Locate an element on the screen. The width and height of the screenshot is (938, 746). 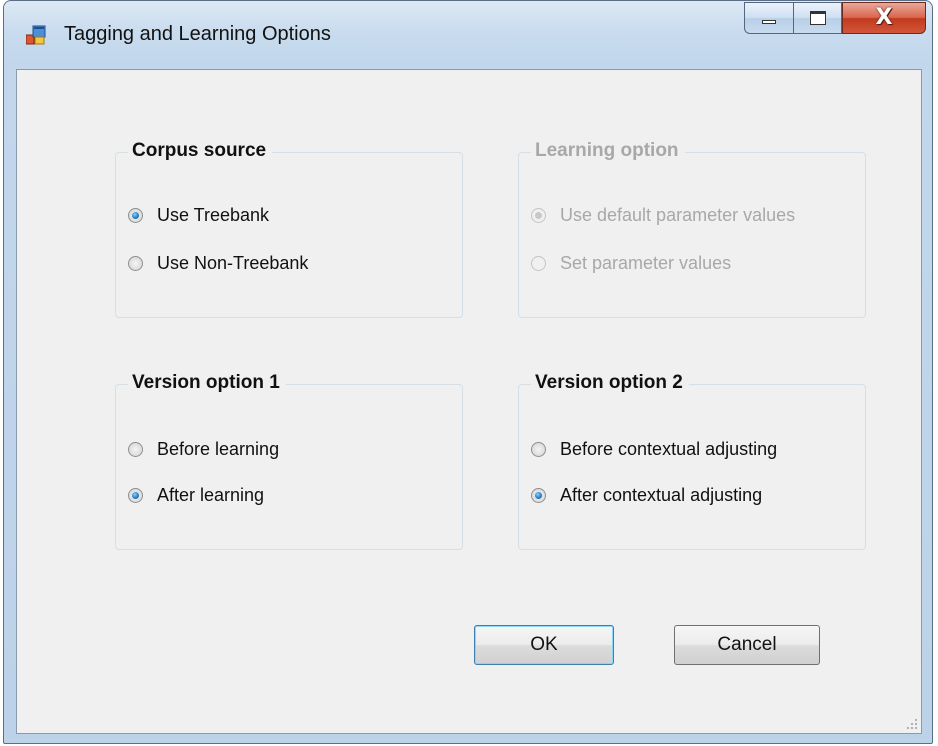
minimize-button is located at coordinates (768, 18).